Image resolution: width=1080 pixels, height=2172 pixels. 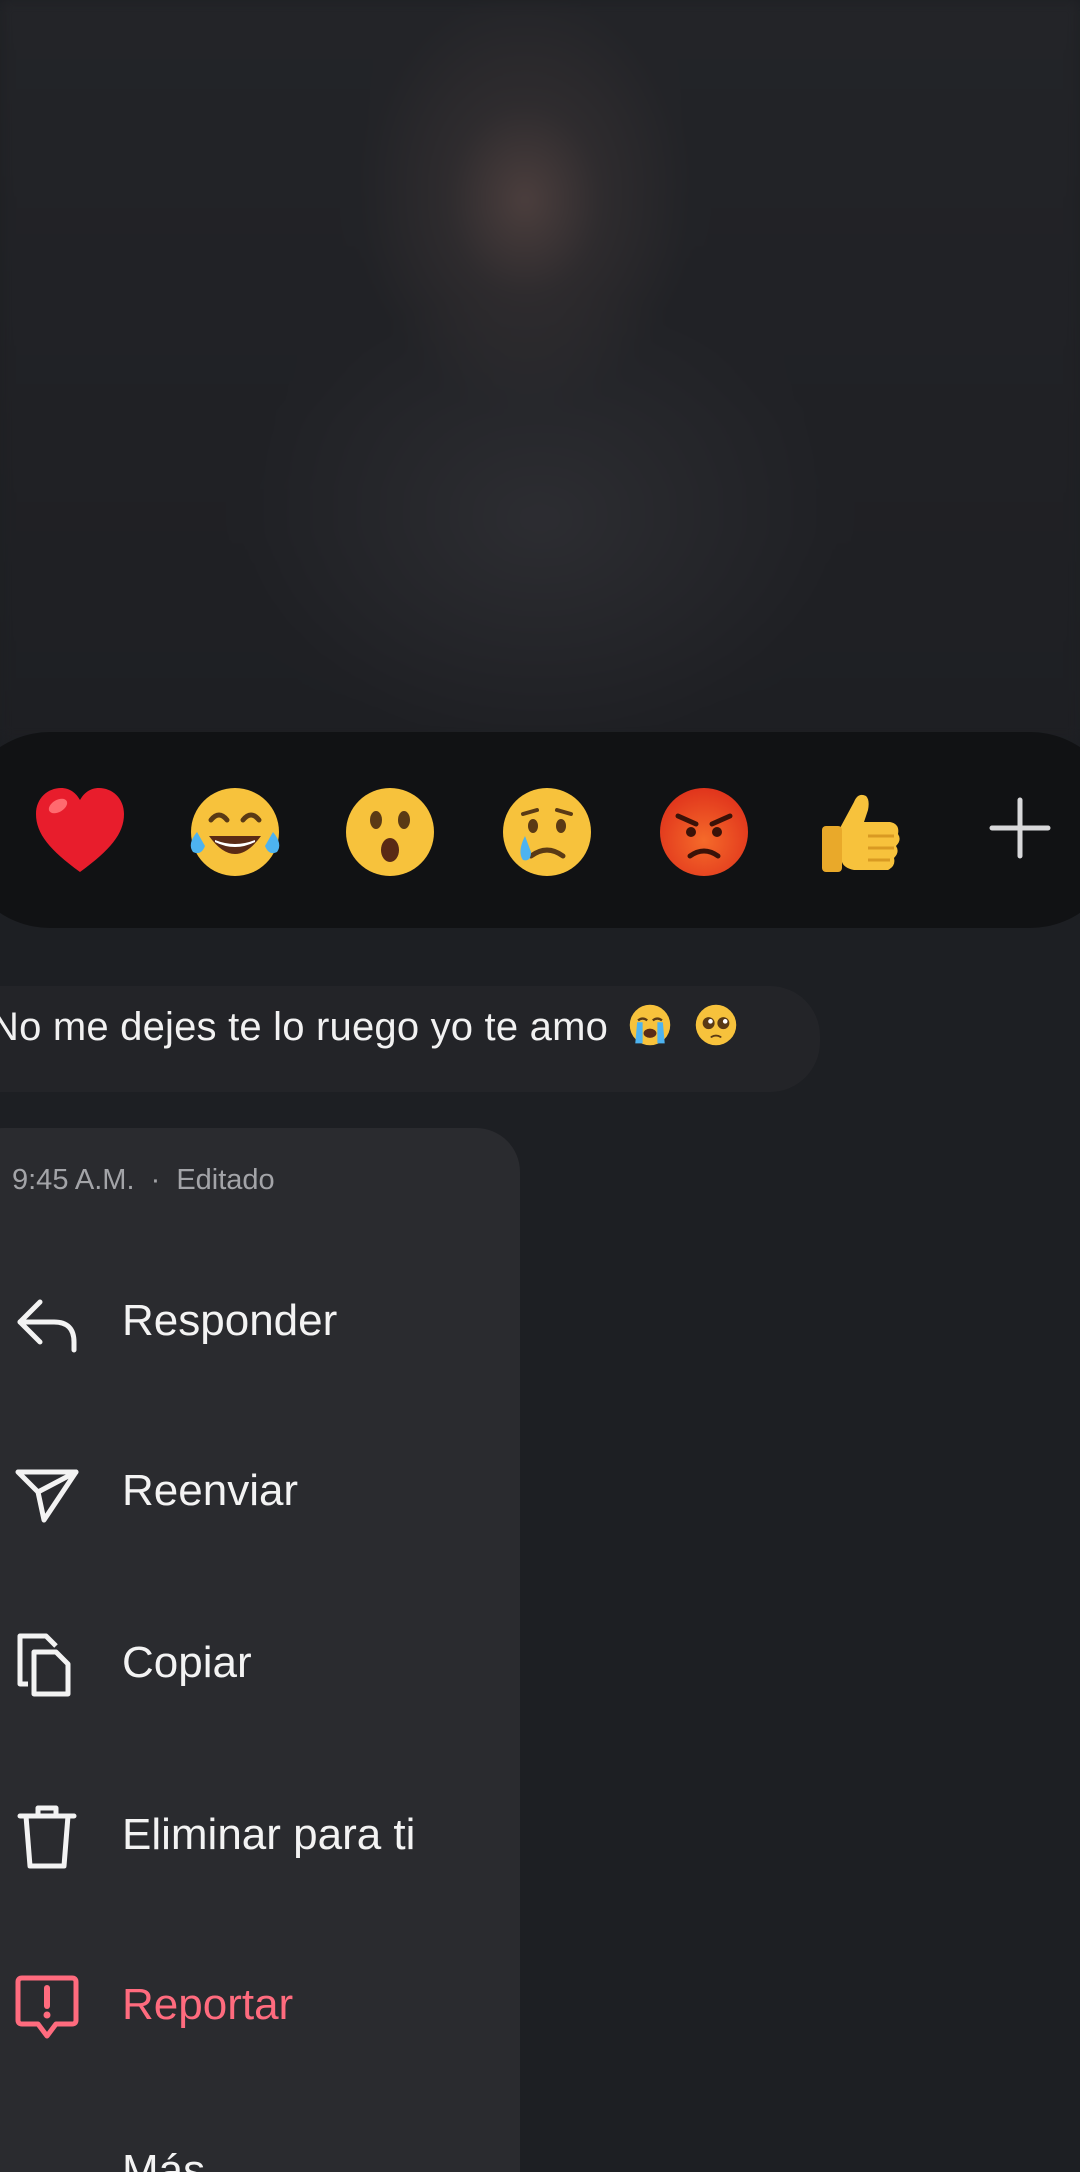 I want to click on menu-item-copy: Copiar, so click(x=260, y=1663).